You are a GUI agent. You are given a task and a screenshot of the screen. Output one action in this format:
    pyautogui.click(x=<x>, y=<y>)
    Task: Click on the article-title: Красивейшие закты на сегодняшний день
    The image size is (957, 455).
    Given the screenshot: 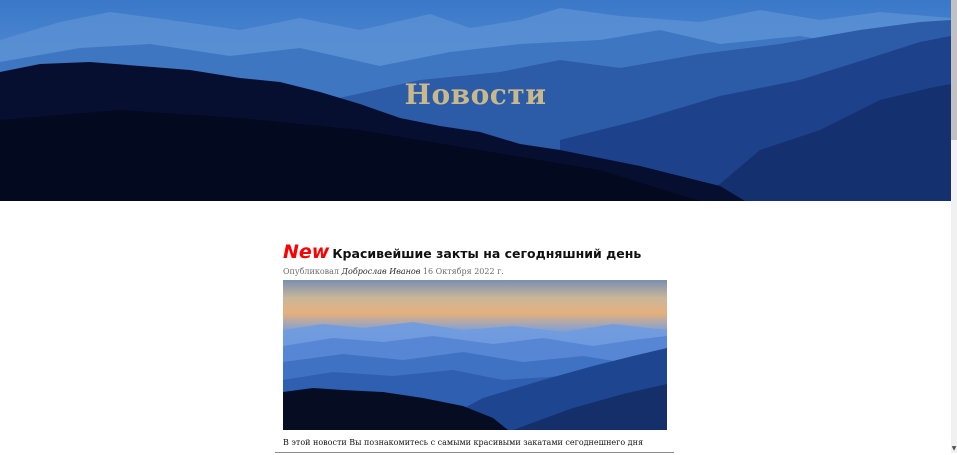 What is the action you would take?
    pyautogui.click(x=486, y=253)
    